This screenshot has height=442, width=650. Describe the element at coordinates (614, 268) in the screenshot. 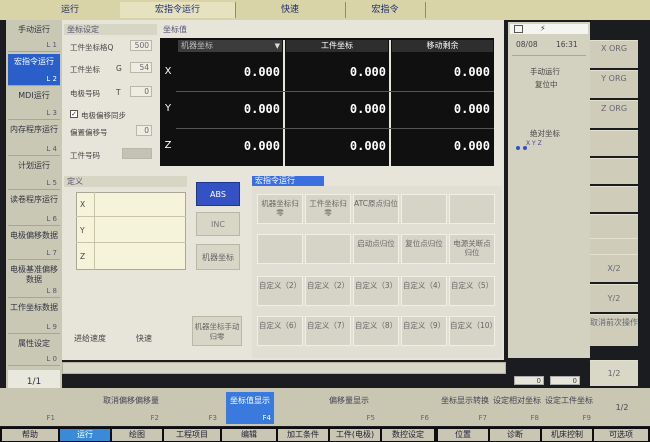

I see `x-half-button: X/2` at that location.